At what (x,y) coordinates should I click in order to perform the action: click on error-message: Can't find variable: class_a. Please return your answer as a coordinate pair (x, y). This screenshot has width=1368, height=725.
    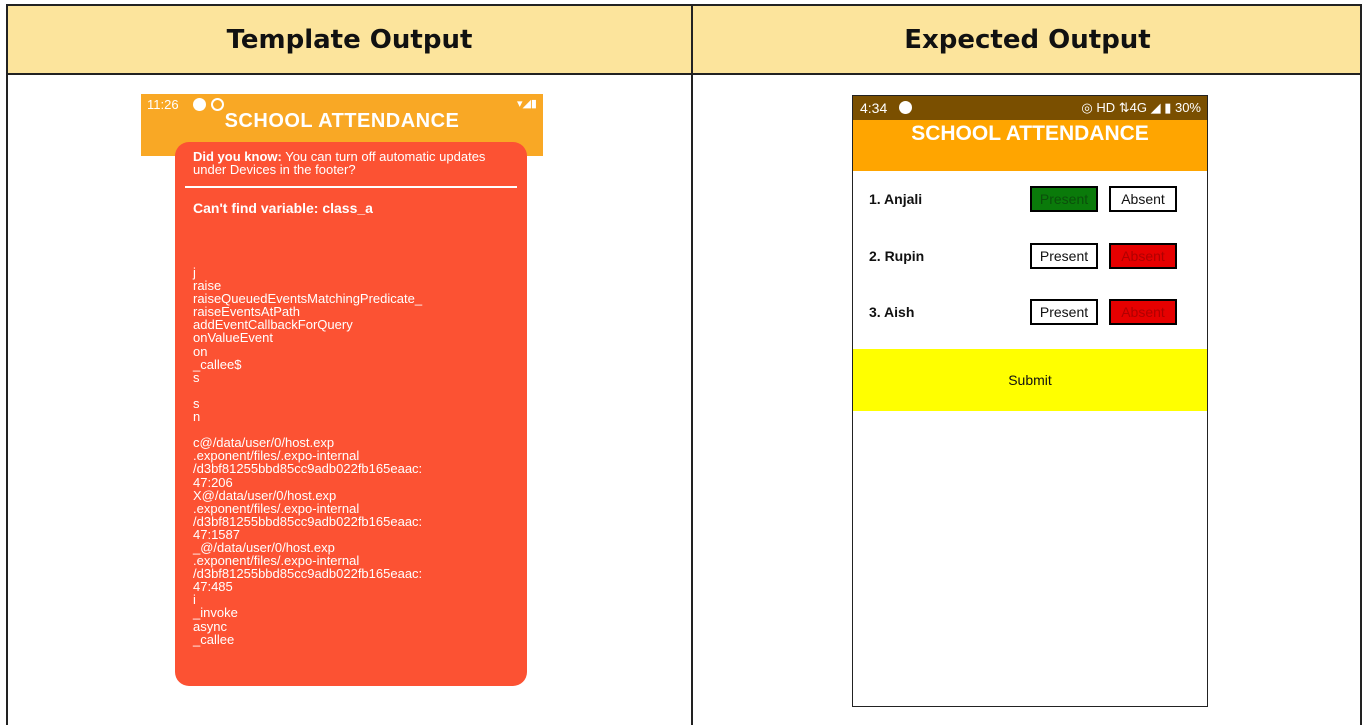
    Looking at the image, I should click on (283, 208).